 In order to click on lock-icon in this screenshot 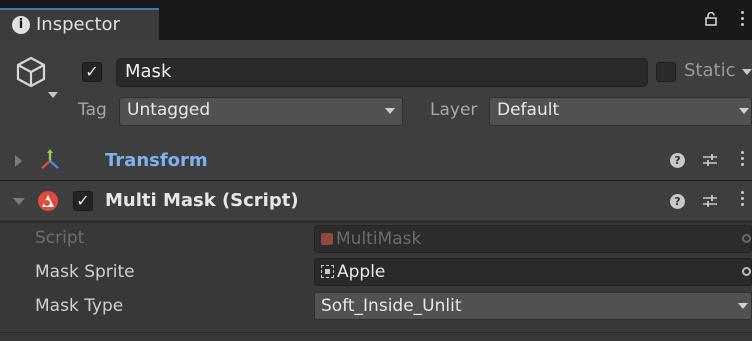, I will do `click(711, 19)`.